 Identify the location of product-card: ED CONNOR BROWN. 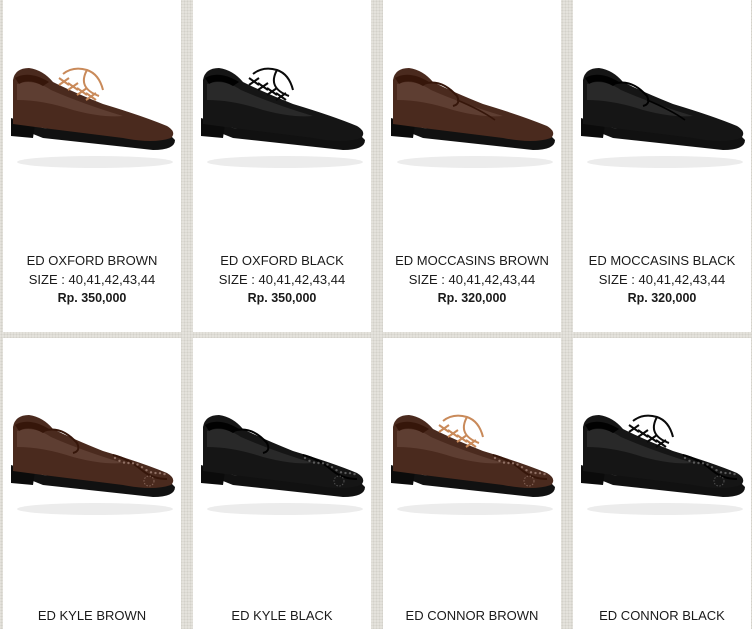
(472, 483).